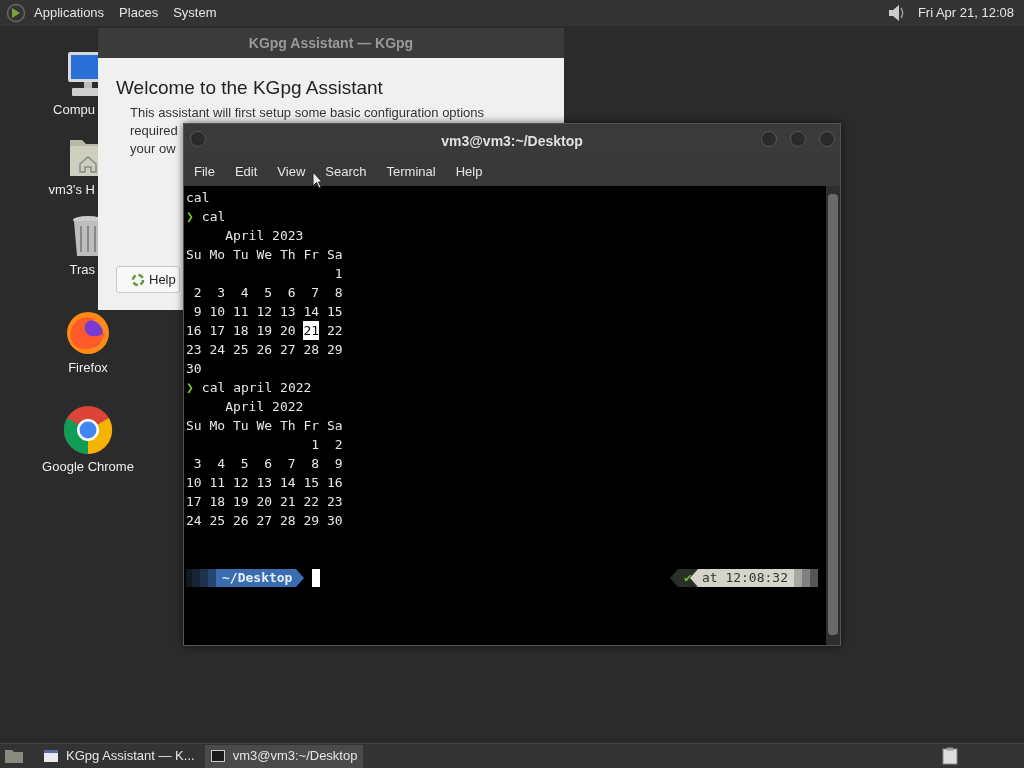 The image size is (1024, 768). Describe the element at coordinates (317, 180) in the screenshot. I see `mouse-pointer-icon` at that location.